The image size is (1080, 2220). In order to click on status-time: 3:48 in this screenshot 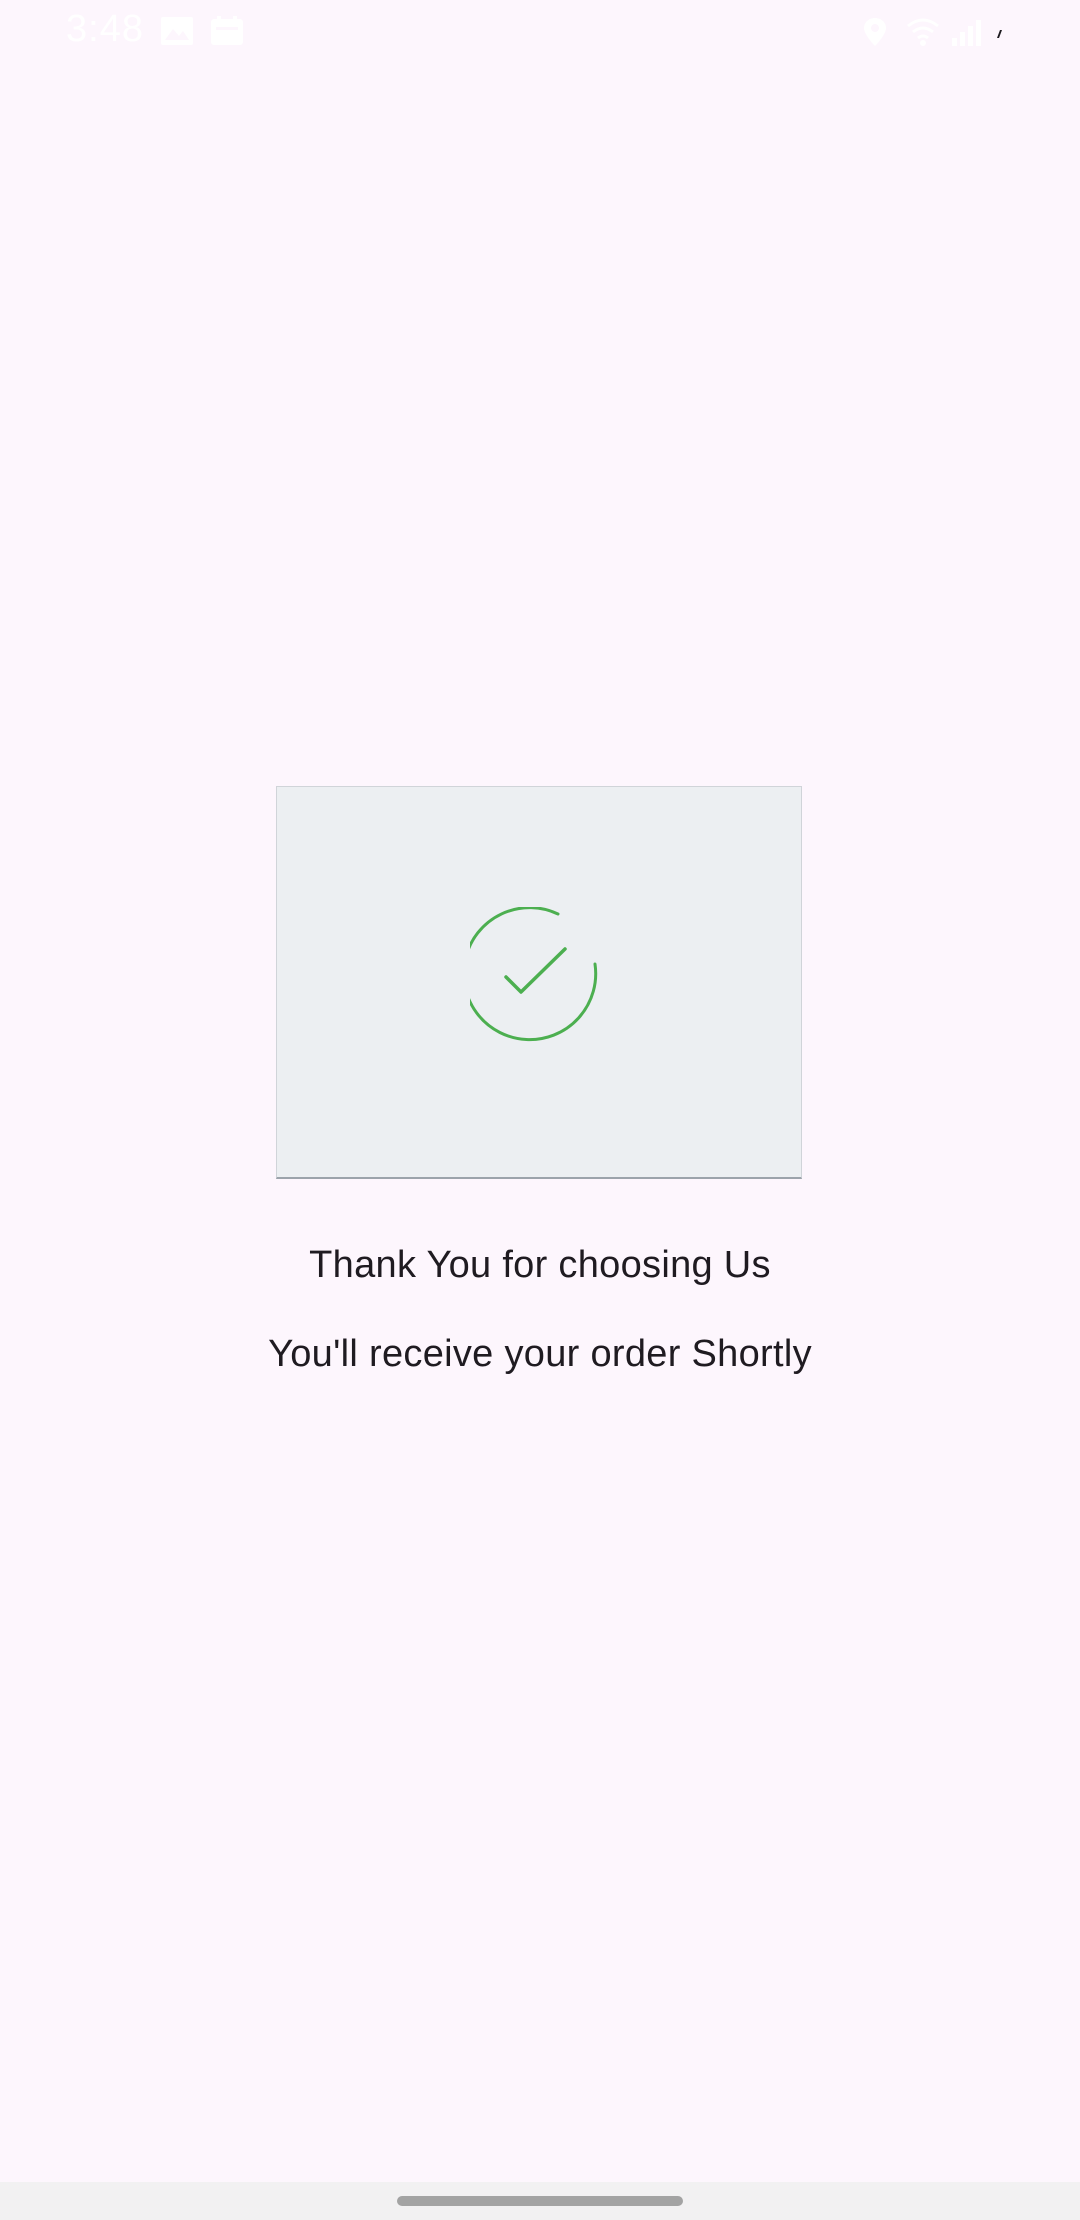, I will do `click(105, 29)`.